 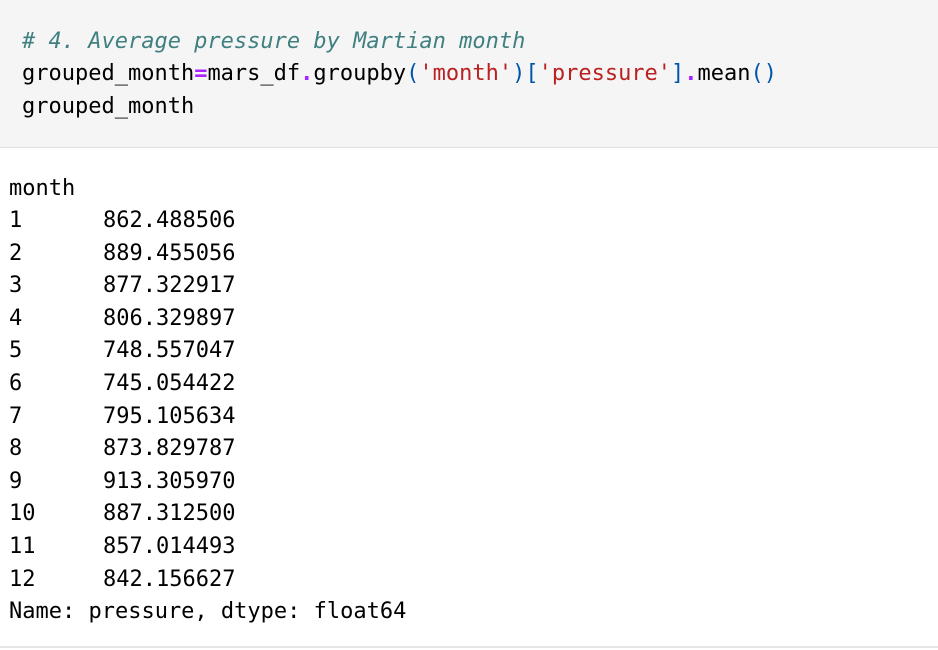 I want to click on output-row-month: 4, so click(x=16, y=318).